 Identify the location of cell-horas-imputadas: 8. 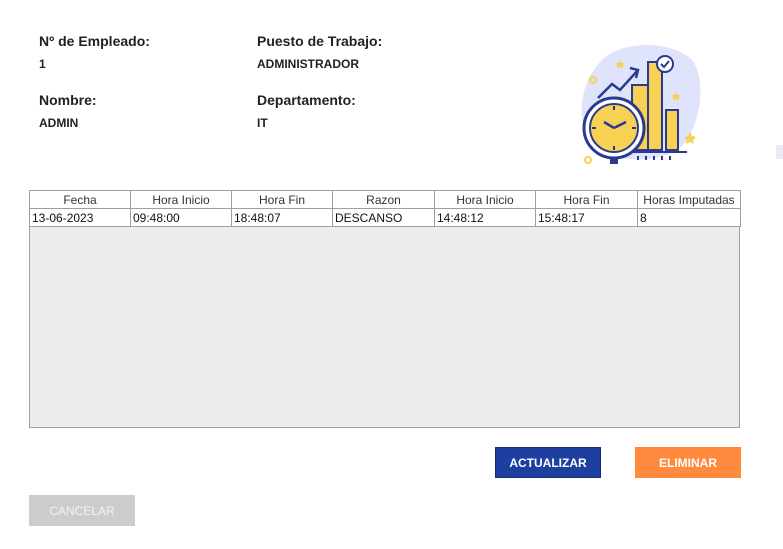
(689, 217).